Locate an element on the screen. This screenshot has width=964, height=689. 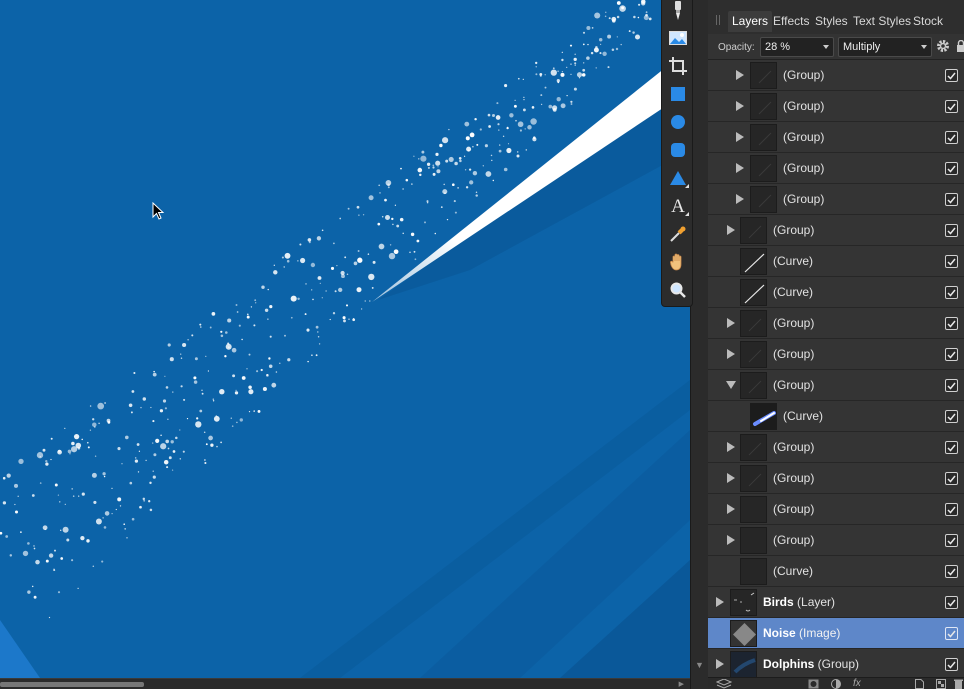
hand-tool-icon is located at coordinates (678, 262).